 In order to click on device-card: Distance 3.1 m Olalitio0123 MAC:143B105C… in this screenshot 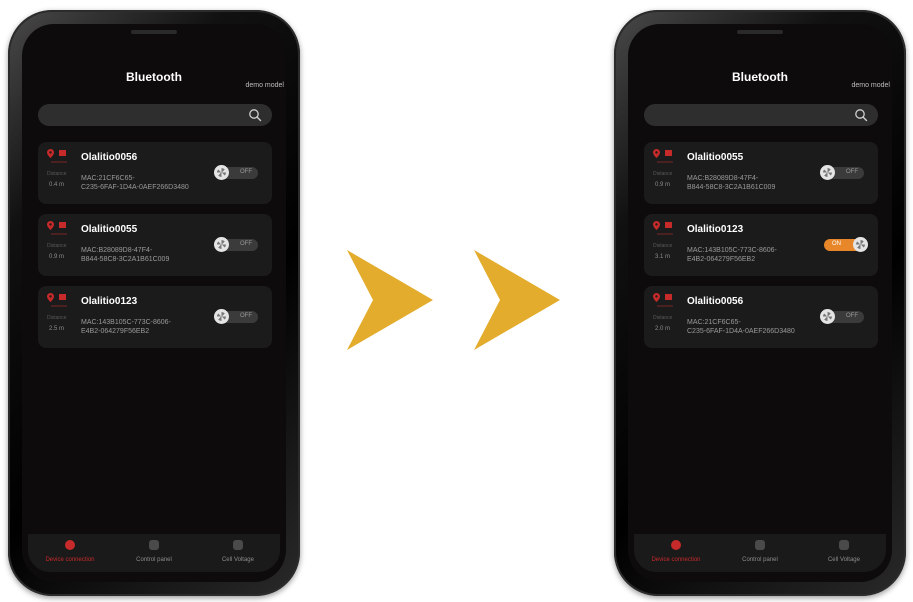, I will do `click(761, 245)`.